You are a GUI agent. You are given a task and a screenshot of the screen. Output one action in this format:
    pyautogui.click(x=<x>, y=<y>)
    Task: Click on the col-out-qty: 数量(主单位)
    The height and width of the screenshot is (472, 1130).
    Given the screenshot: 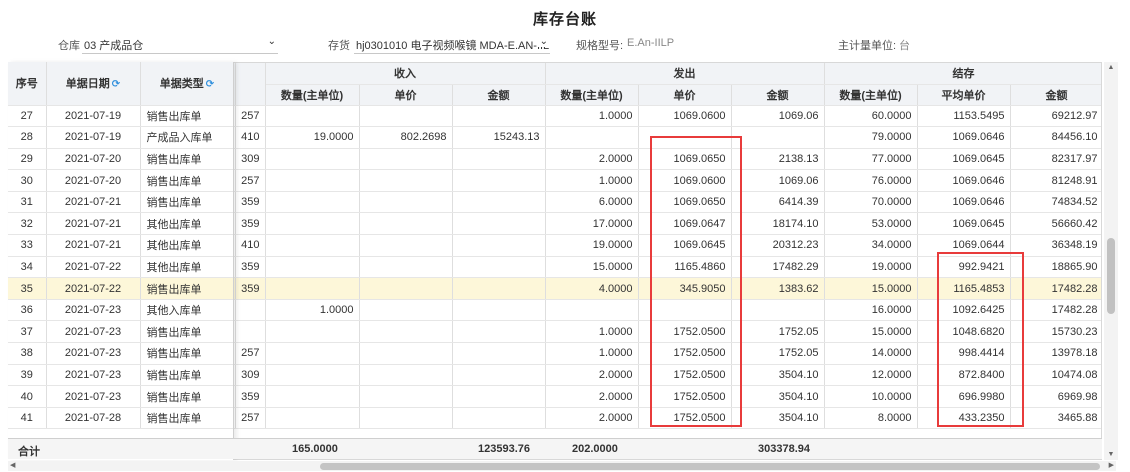 What is the action you would take?
    pyautogui.click(x=592, y=95)
    